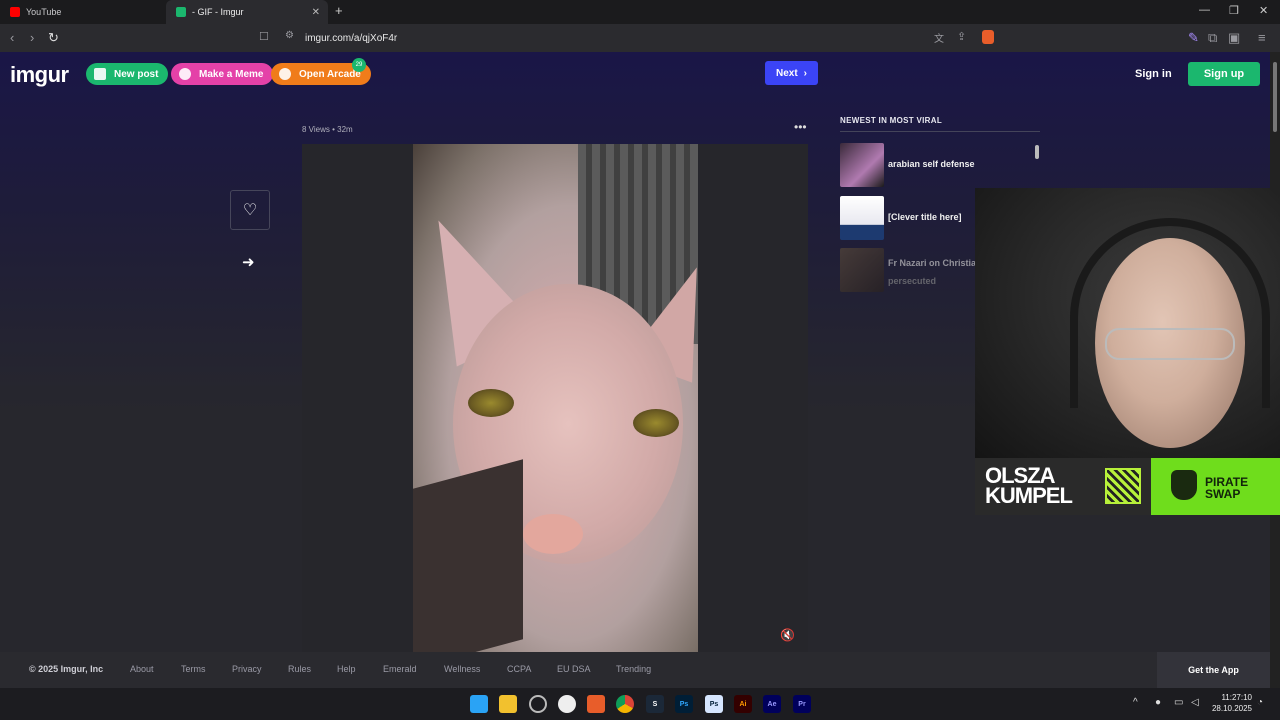 Image resolution: width=1280 pixels, height=720 pixels. Describe the element at coordinates (714, 704) in the screenshot. I see `photoshop-beta-icon: Ps` at that location.